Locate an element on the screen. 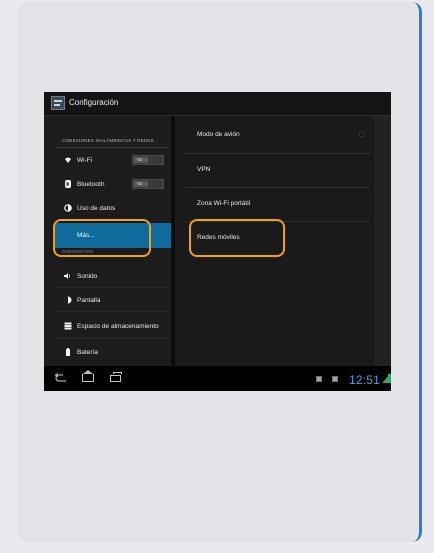 The image size is (434, 553). system-bar: 12:51 is located at coordinates (217, 378).